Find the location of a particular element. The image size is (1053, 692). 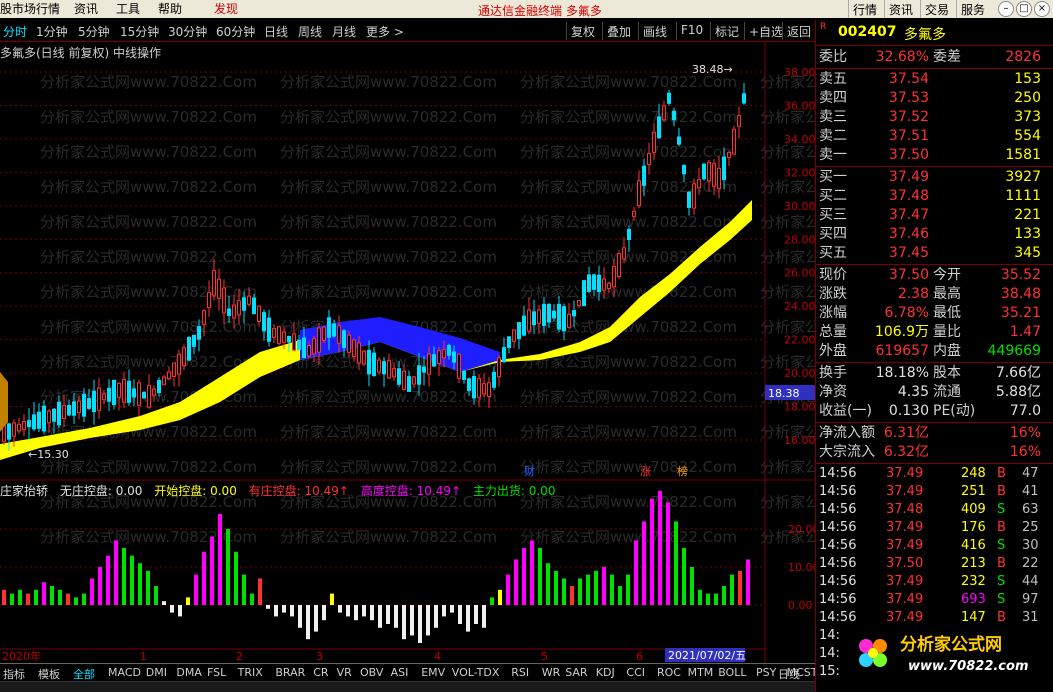

tab-5: DMA is located at coordinates (189, 672).